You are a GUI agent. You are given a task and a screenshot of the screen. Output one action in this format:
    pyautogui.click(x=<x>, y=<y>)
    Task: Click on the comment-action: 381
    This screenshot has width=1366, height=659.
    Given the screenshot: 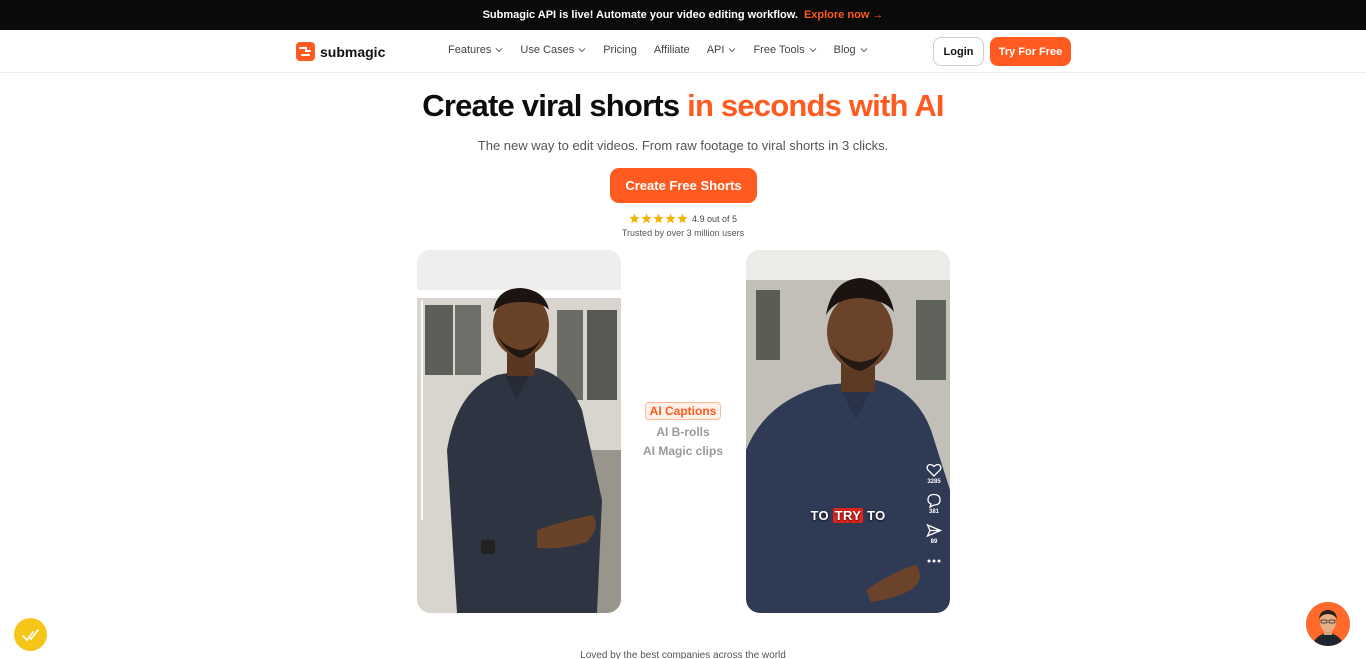 What is the action you would take?
    pyautogui.click(x=934, y=504)
    